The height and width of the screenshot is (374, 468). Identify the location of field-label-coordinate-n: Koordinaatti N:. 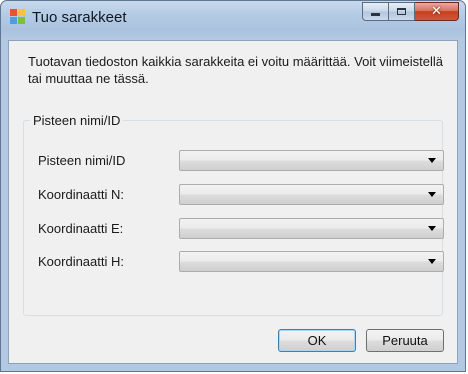
(81, 194).